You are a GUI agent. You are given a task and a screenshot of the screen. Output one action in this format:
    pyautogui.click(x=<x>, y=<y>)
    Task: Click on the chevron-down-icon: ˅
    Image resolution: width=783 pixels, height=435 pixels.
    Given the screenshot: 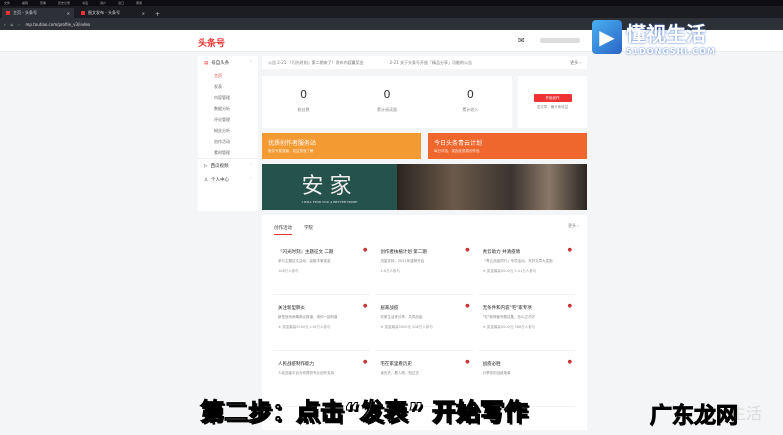 What is the action you would take?
    pyautogui.click(x=250, y=166)
    